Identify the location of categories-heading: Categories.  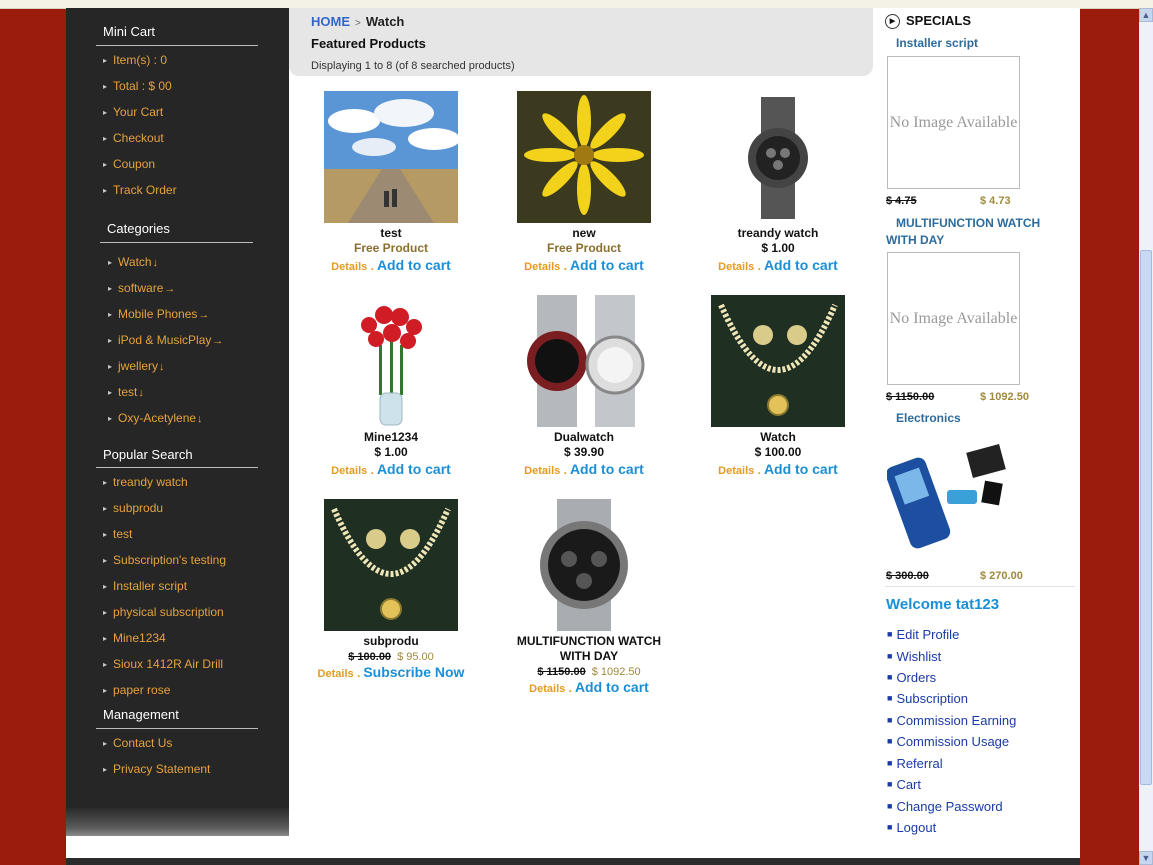
(138, 228).